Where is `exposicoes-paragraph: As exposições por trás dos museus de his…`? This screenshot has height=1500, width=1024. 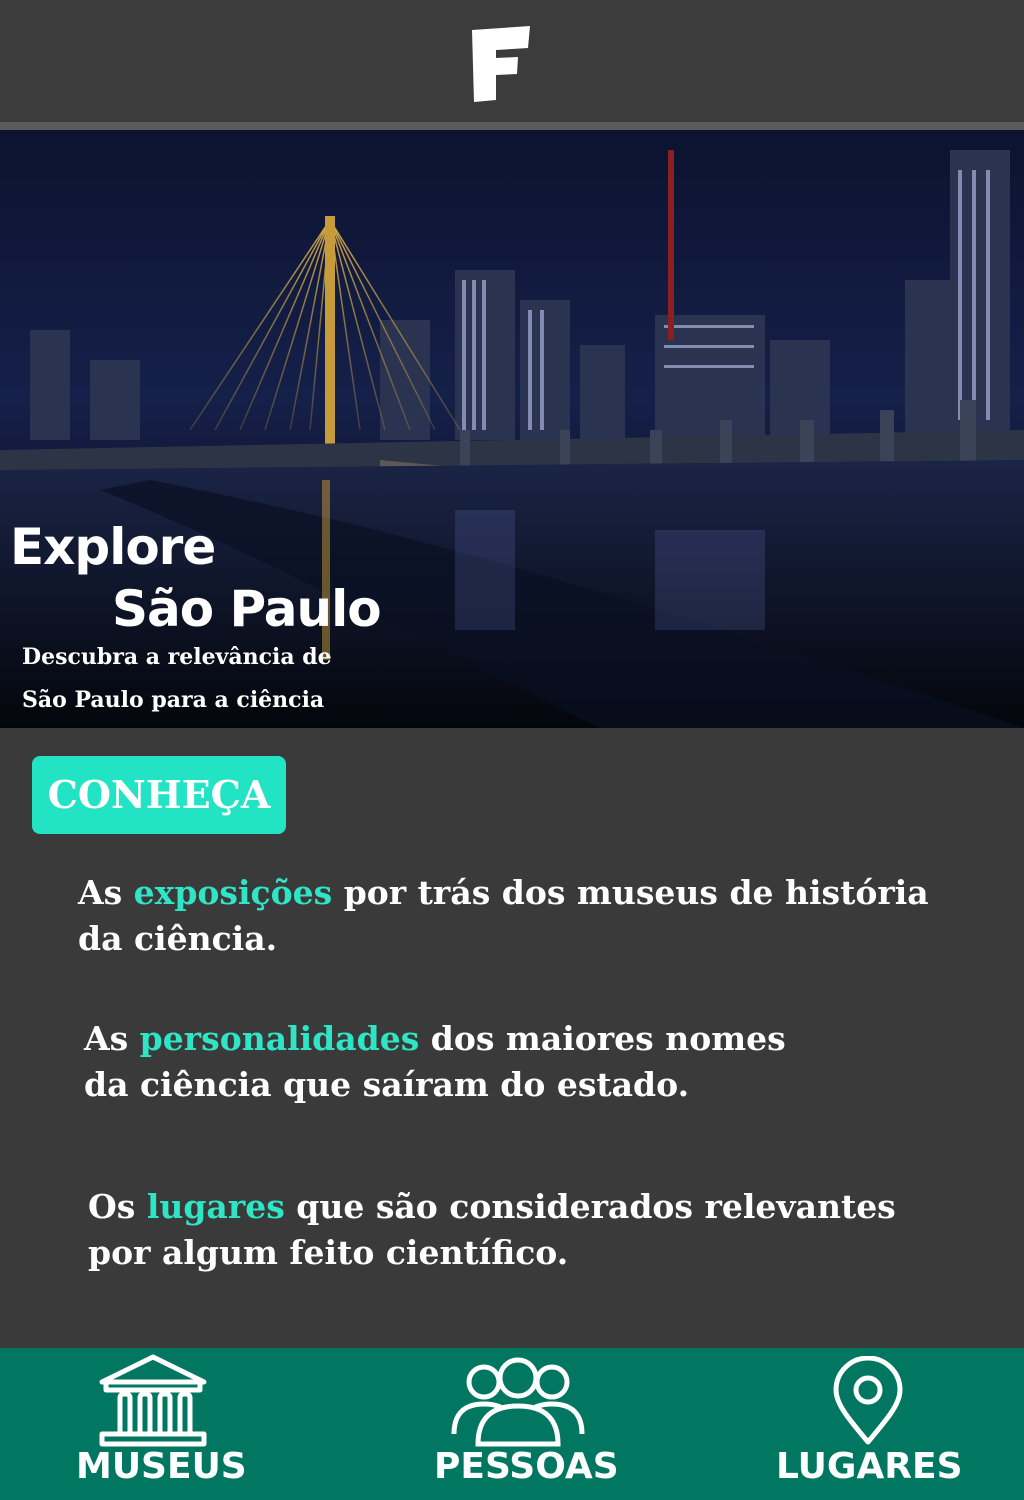 exposicoes-paragraph: As exposições por trás dos museus de his… is located at coordinates (518, 916).